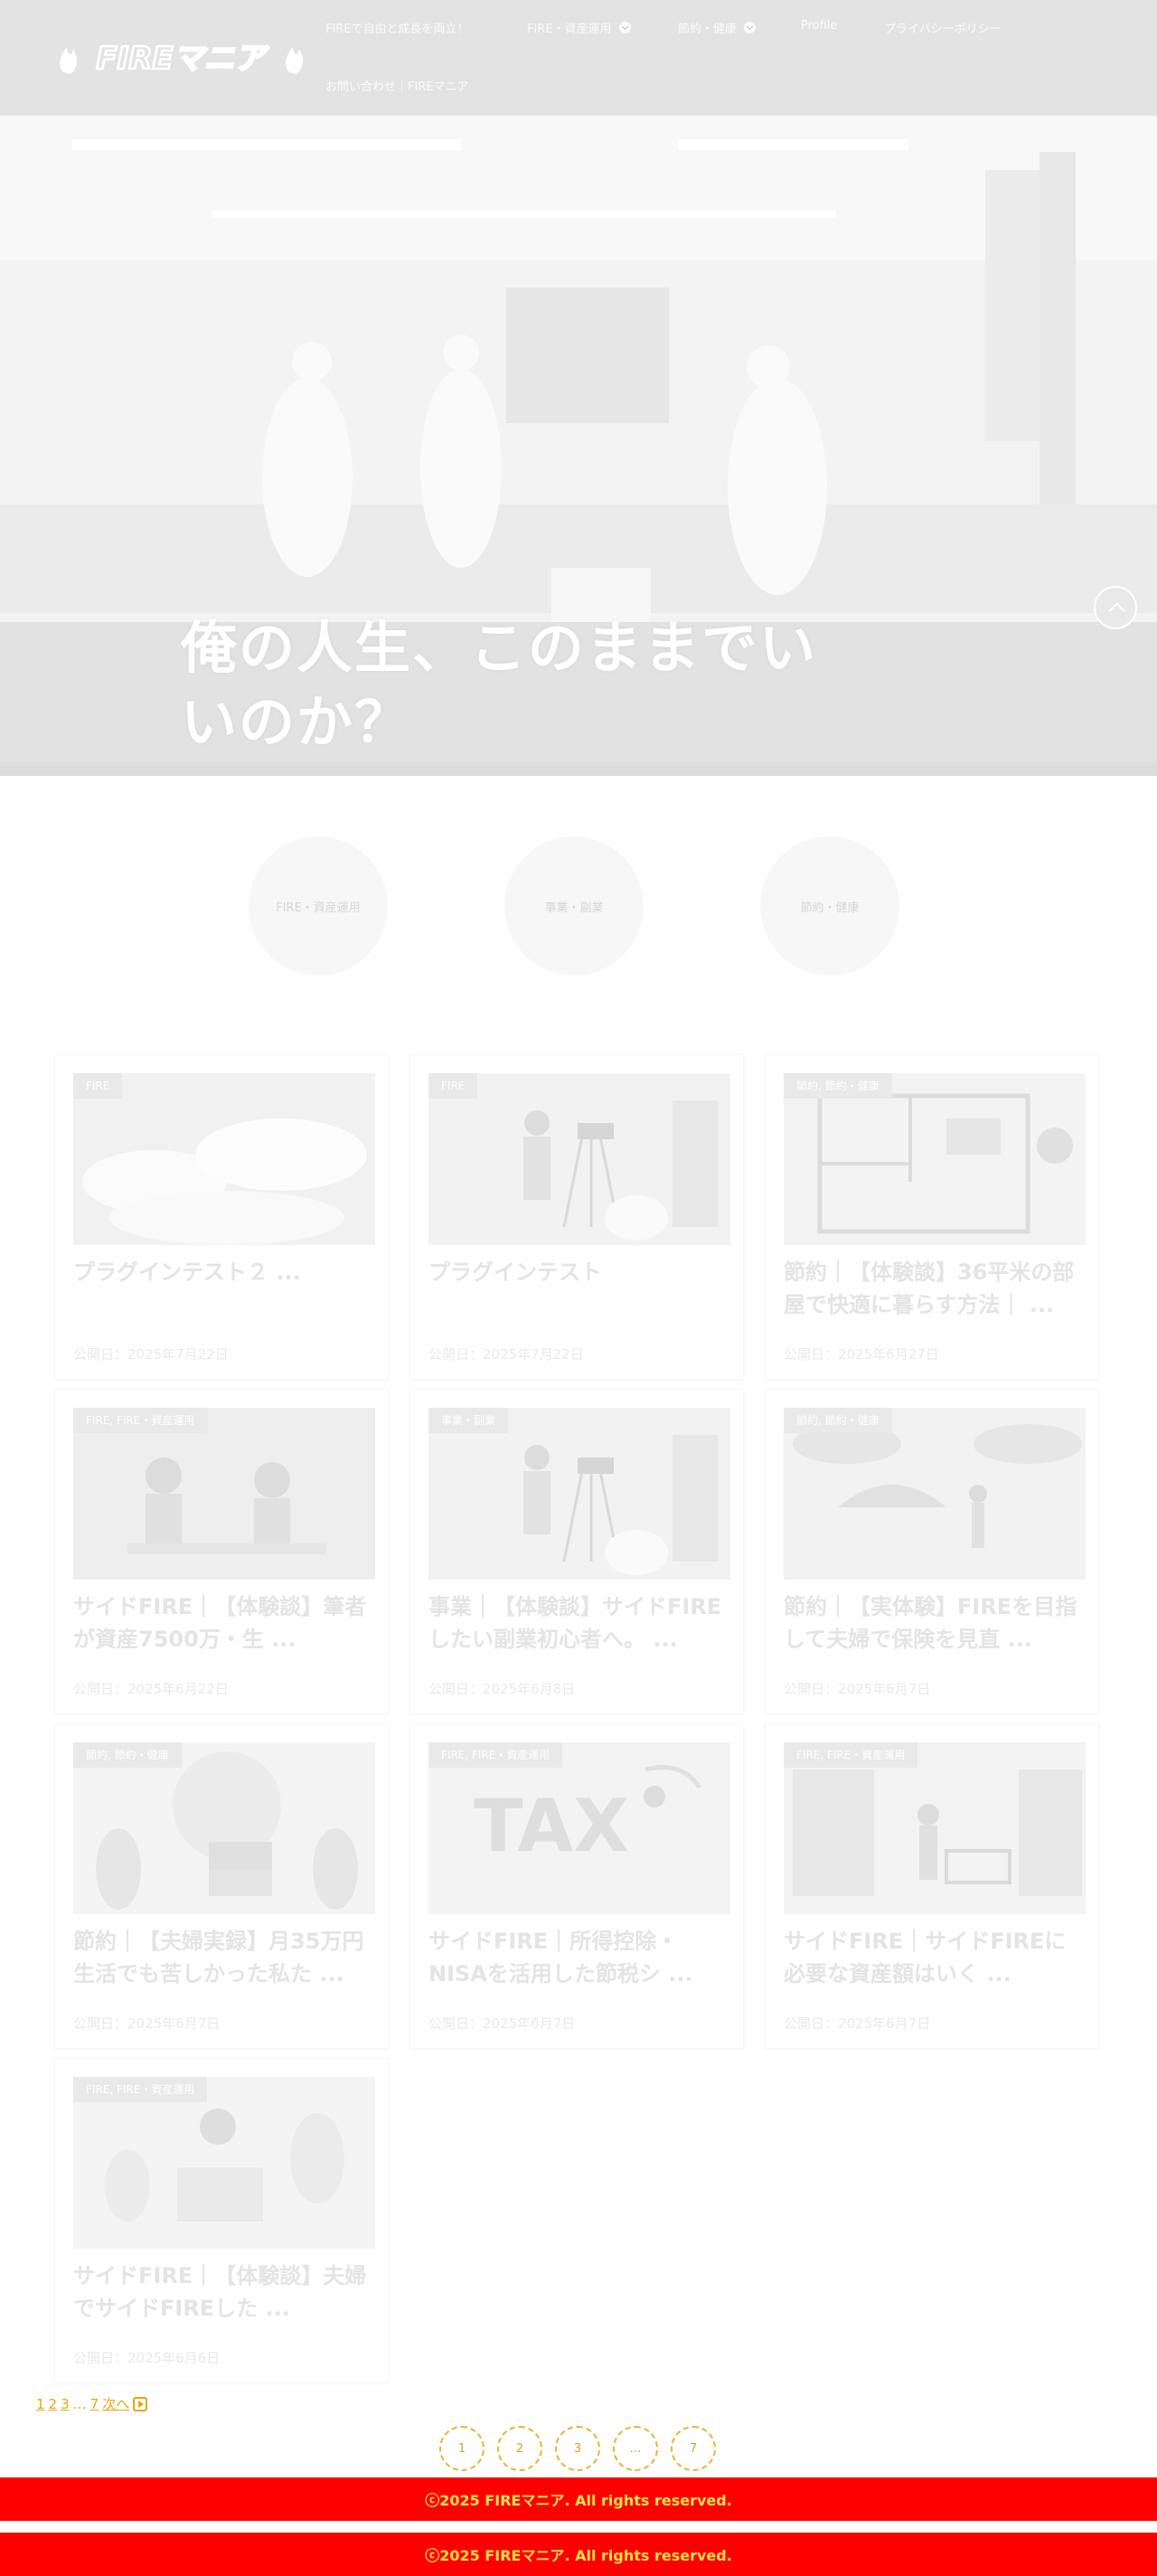  I want to click on category-label: FIRE・資産運用, so click(319, 908).